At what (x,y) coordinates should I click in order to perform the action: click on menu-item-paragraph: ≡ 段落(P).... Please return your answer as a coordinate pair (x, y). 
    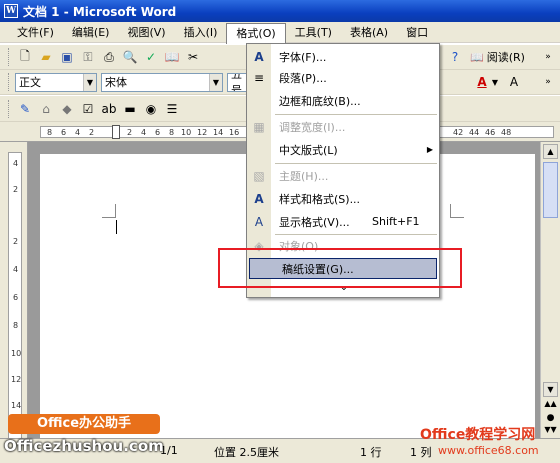
    Looking at the image, I should click on (343, 77).